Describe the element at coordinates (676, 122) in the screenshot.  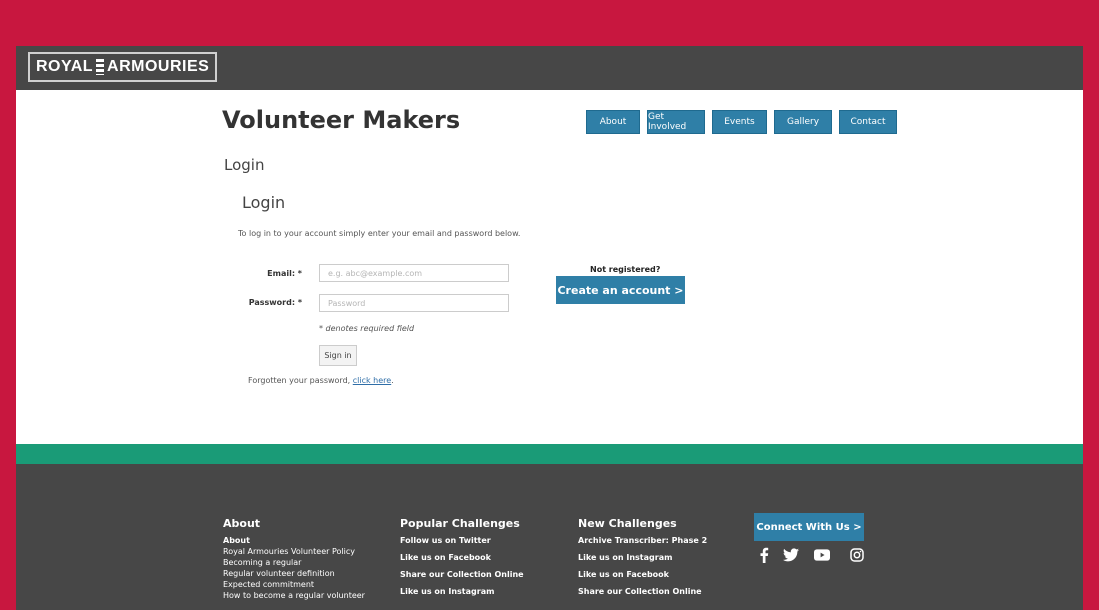
I see `nav-get-involved: Get Involved` at that location.